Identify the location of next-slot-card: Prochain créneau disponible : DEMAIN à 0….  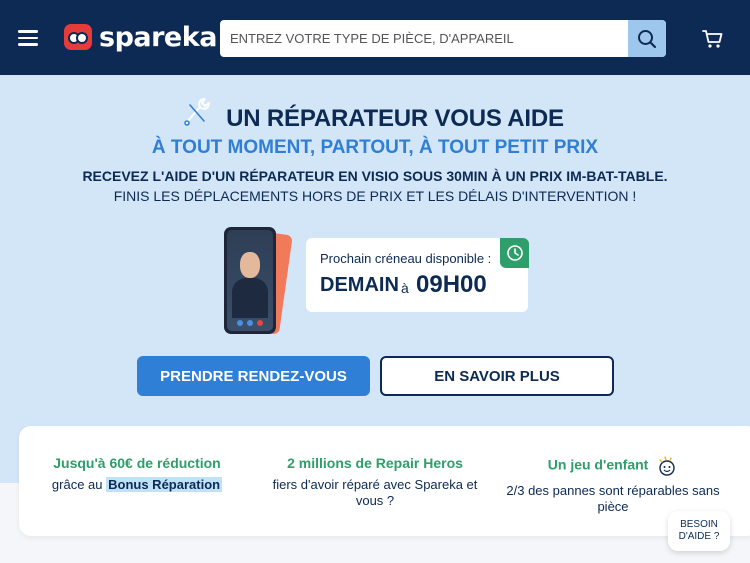
(417, 275).